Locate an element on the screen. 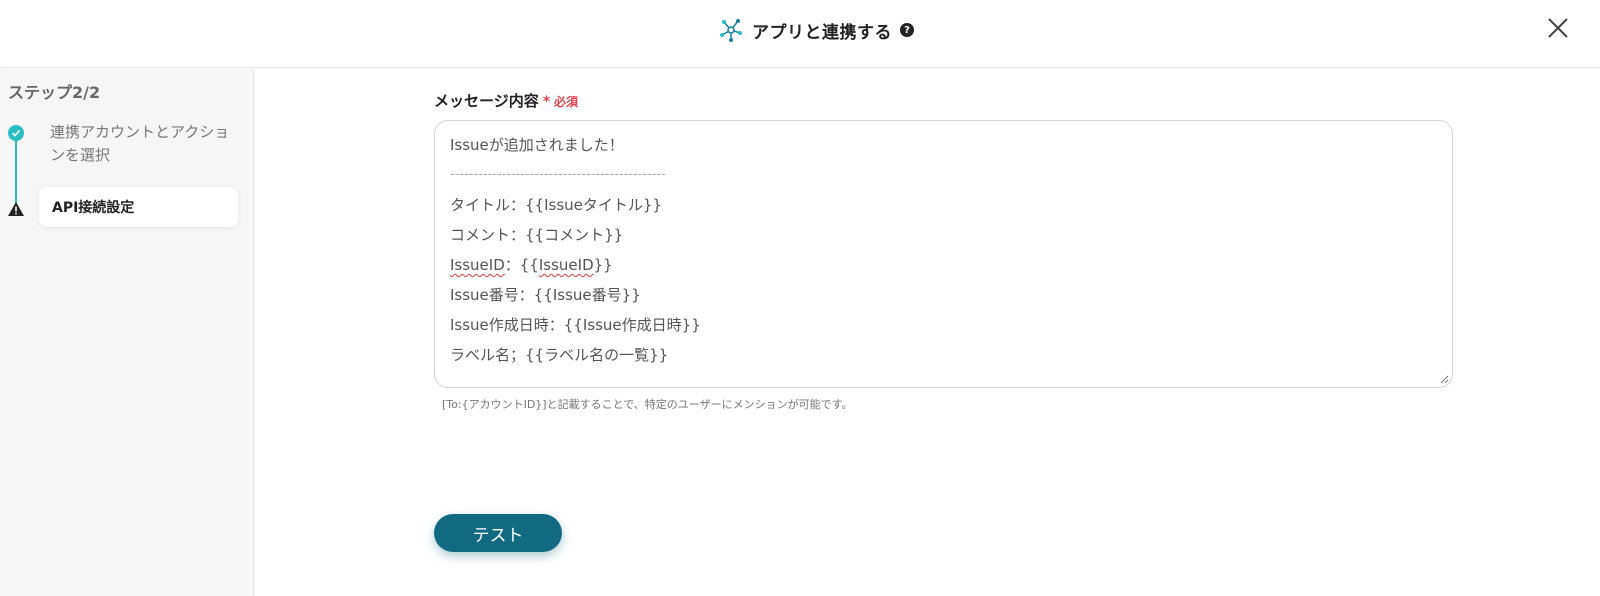 The width and height of the screenshot is (1600, 596). sidebar-step-select-action: 連携アカウントとアクションを選択 is located at coordinates (140, 144).